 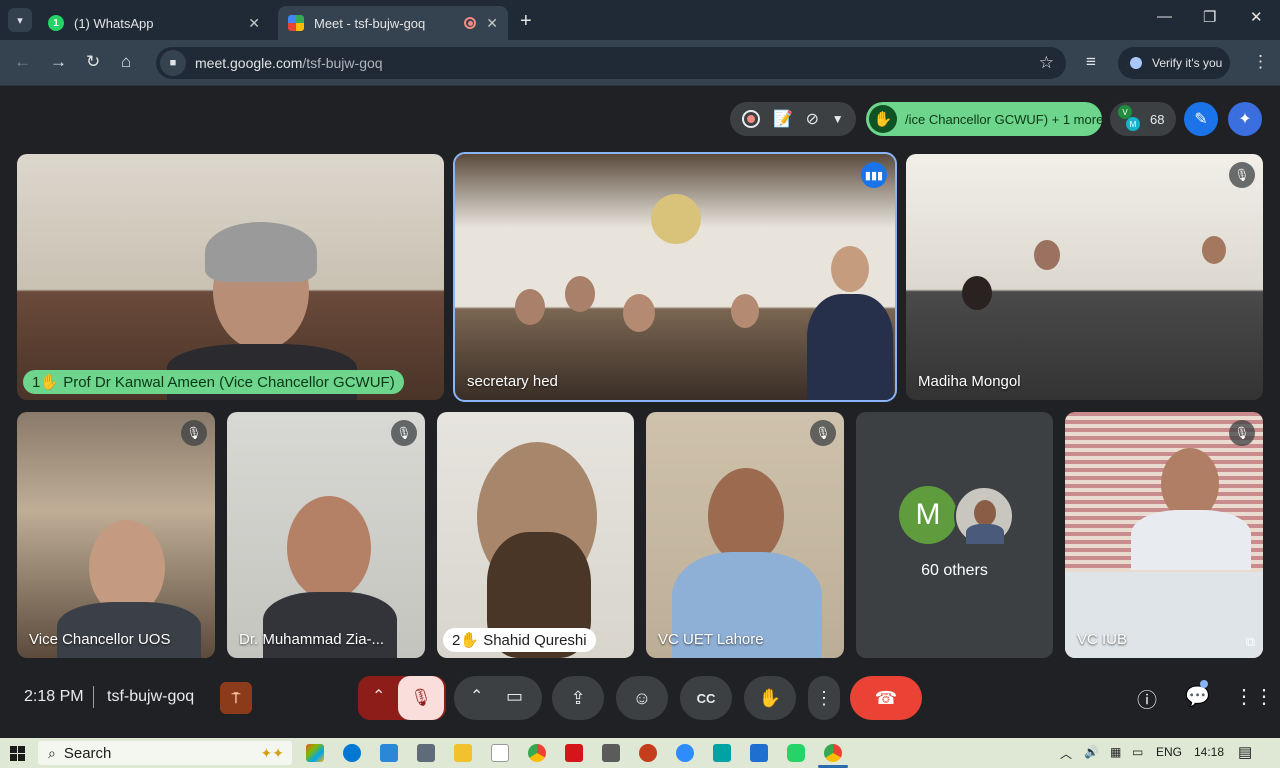 What do you see at coordinates (1157, 119) in the screenshot?
I see `participant-count: 68` at bounding box center [1157, 119].